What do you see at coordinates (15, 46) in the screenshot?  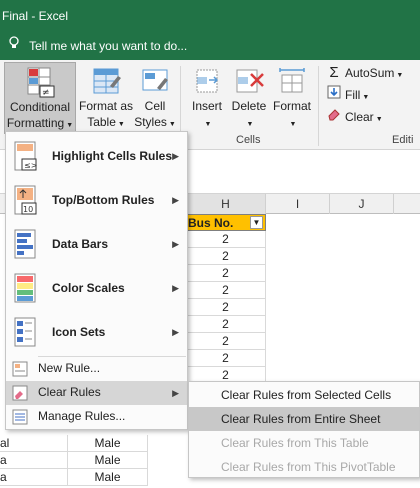 I see `lightbulb-icon` at bounding box center [15, 46].